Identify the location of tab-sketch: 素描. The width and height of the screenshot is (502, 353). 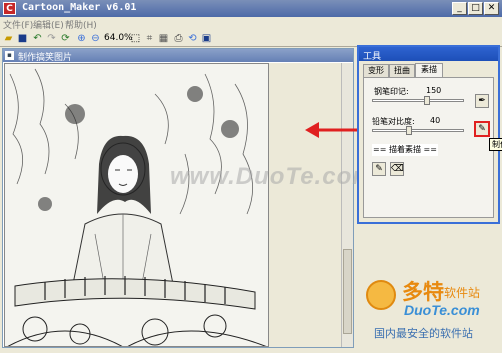
(429, 70).